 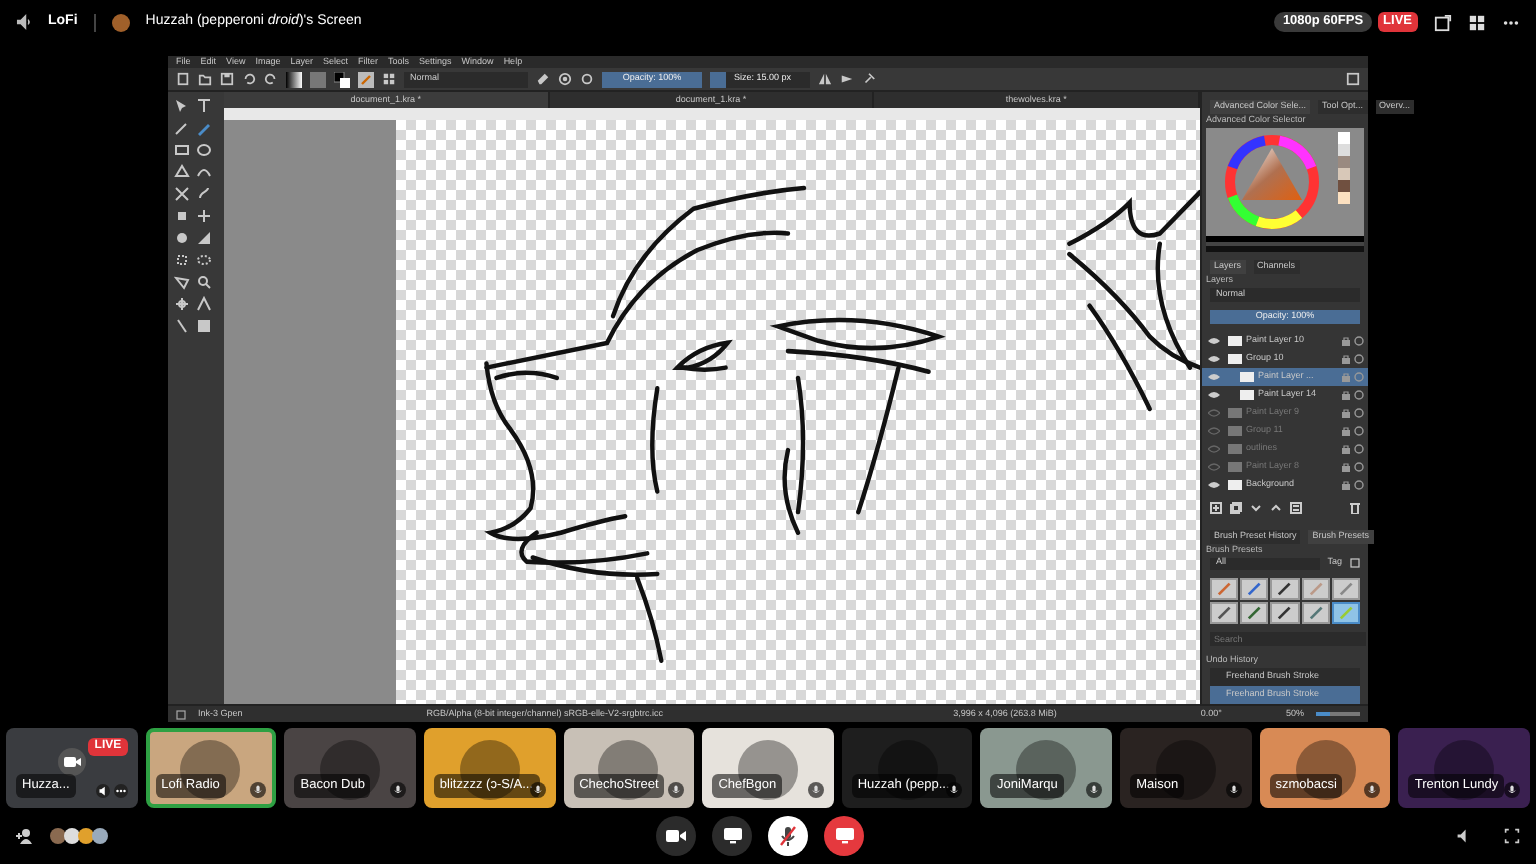 I want to click on chevron-down-icon, so click(x=1256, y=507).